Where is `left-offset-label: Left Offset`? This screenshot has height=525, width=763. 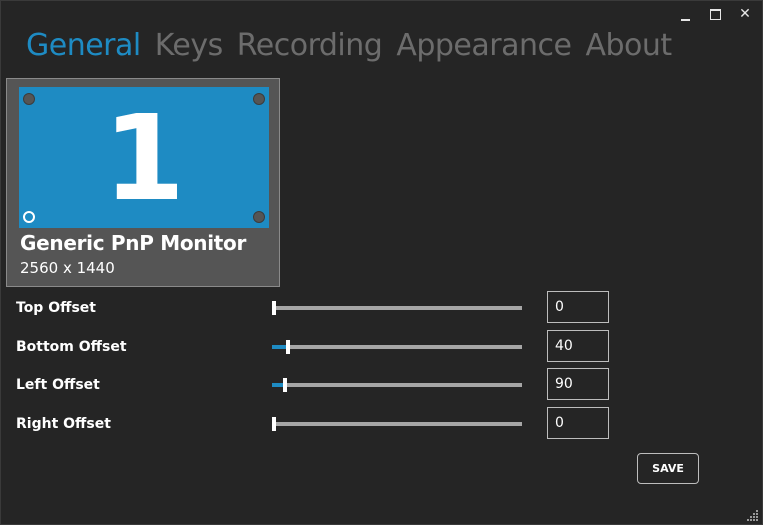 left-offset-label: Left Offset is located at coordinates (58, 385).